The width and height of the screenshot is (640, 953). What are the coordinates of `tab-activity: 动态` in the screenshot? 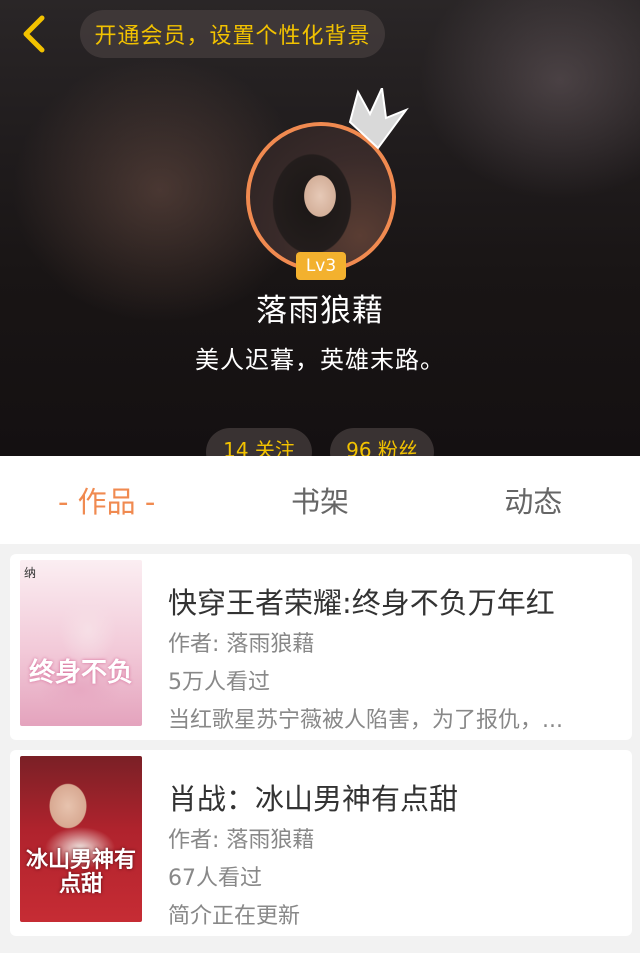 It's located at (533, 500).